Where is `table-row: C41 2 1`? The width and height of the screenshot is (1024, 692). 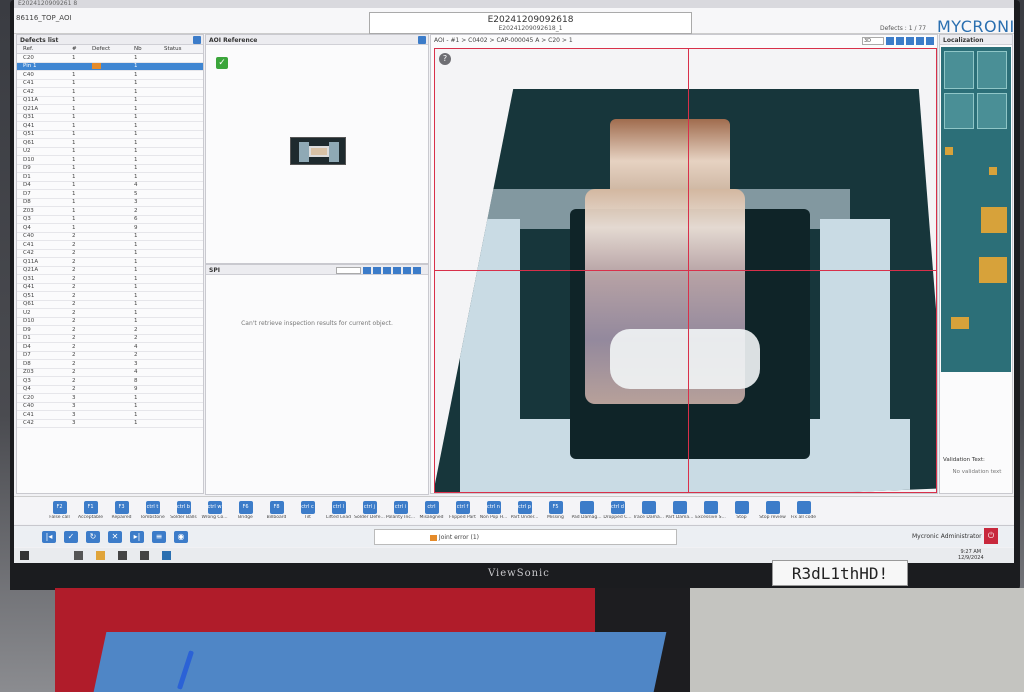
table-row: C41 2 1 is located at coordinates (110, 245).